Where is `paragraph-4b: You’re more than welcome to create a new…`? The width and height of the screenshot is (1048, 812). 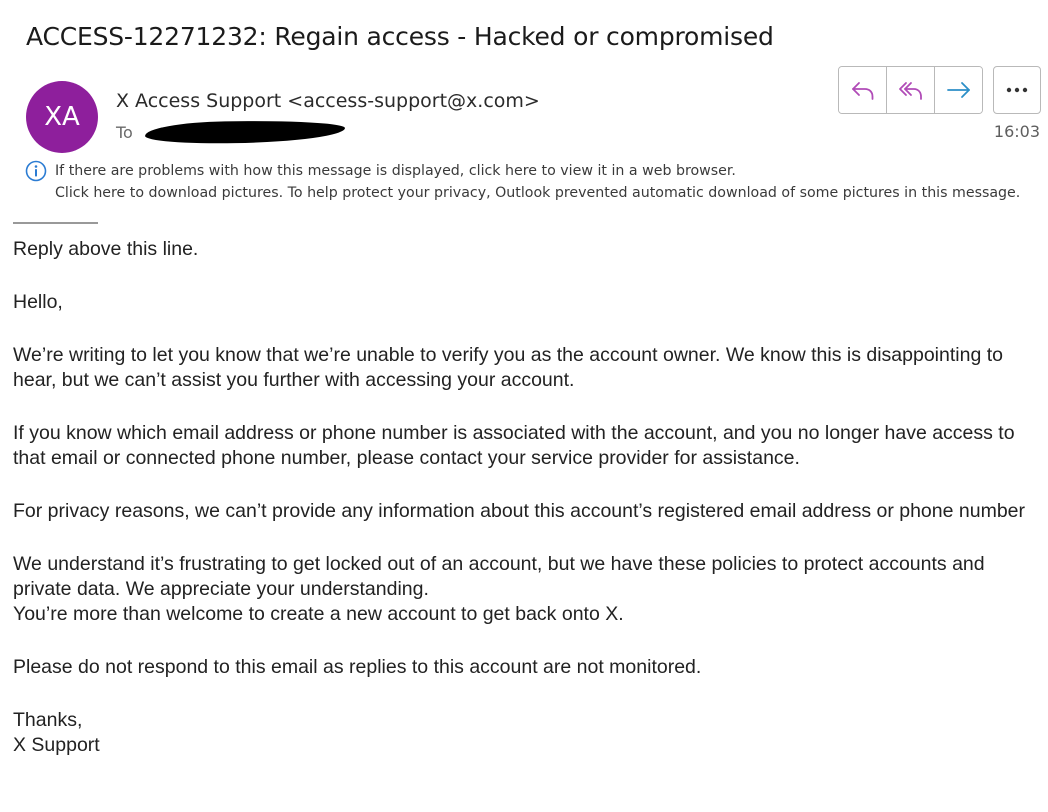
paragraph-4b: You’re more than welcome to create a new… is located at coordinates (318, 614).